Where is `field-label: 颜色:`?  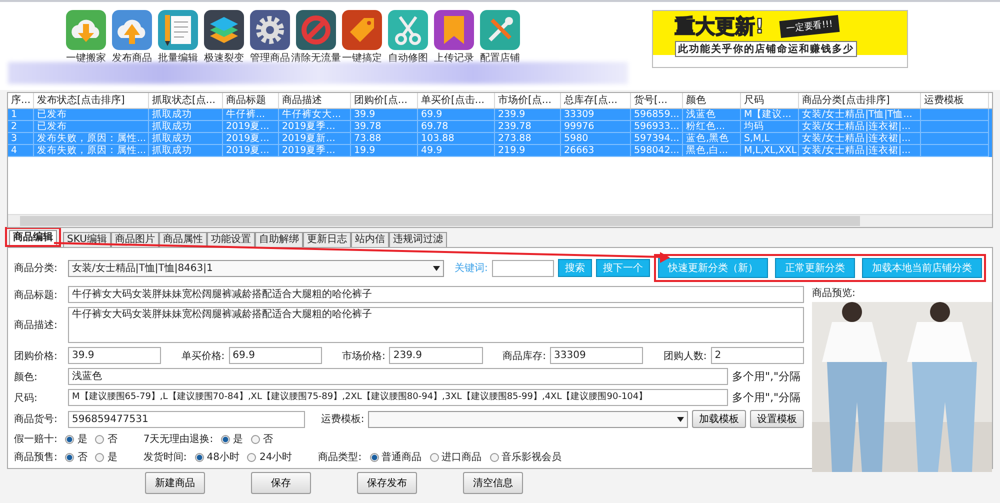 field-label: 颜色: is located at coordinates (26, 377).